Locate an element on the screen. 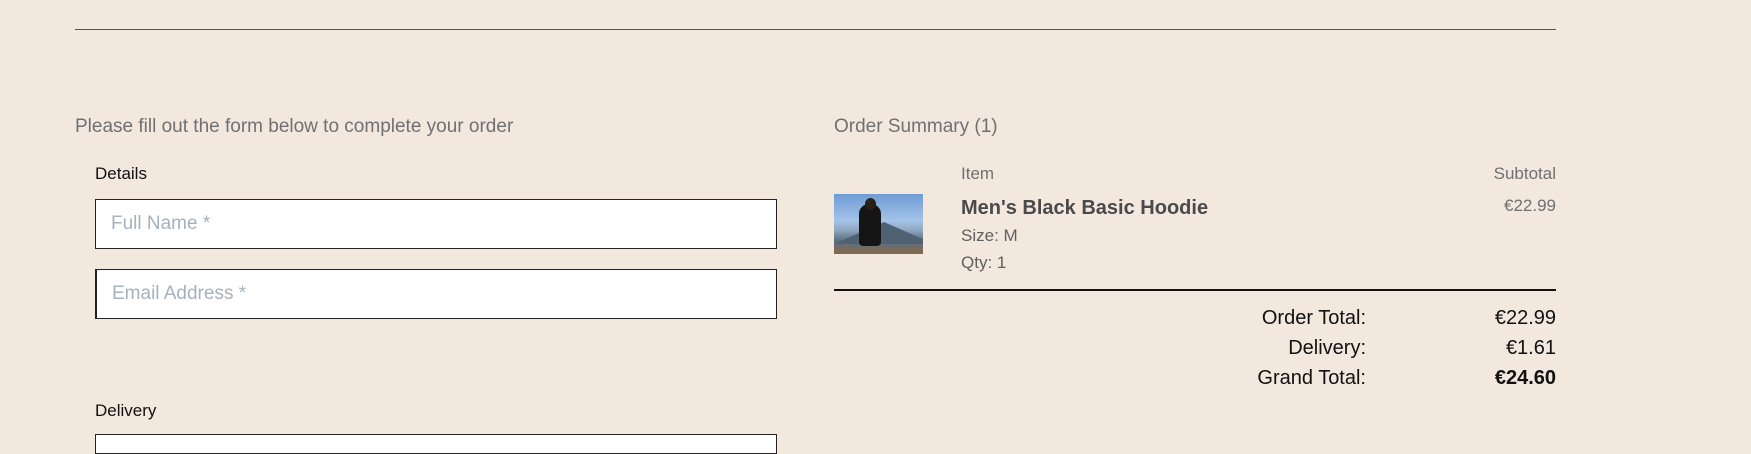  delivery-cost-label: Delivery: is located at coordinates (1327, 348).